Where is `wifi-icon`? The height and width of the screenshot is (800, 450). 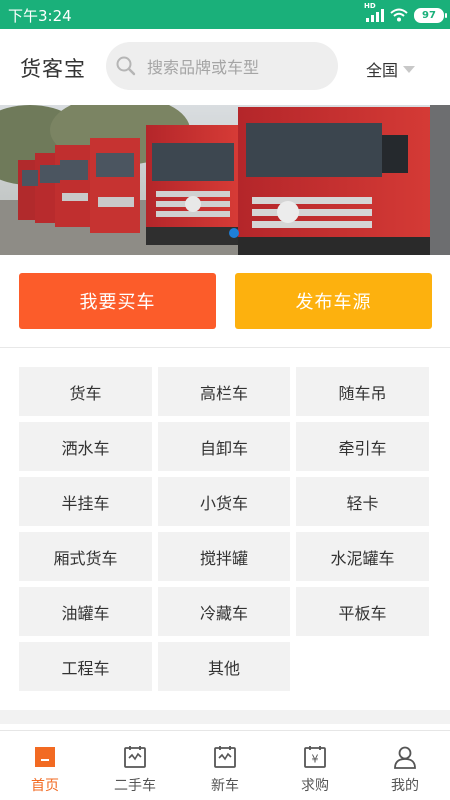 wifi-icon is located at coordinates (399, 15).